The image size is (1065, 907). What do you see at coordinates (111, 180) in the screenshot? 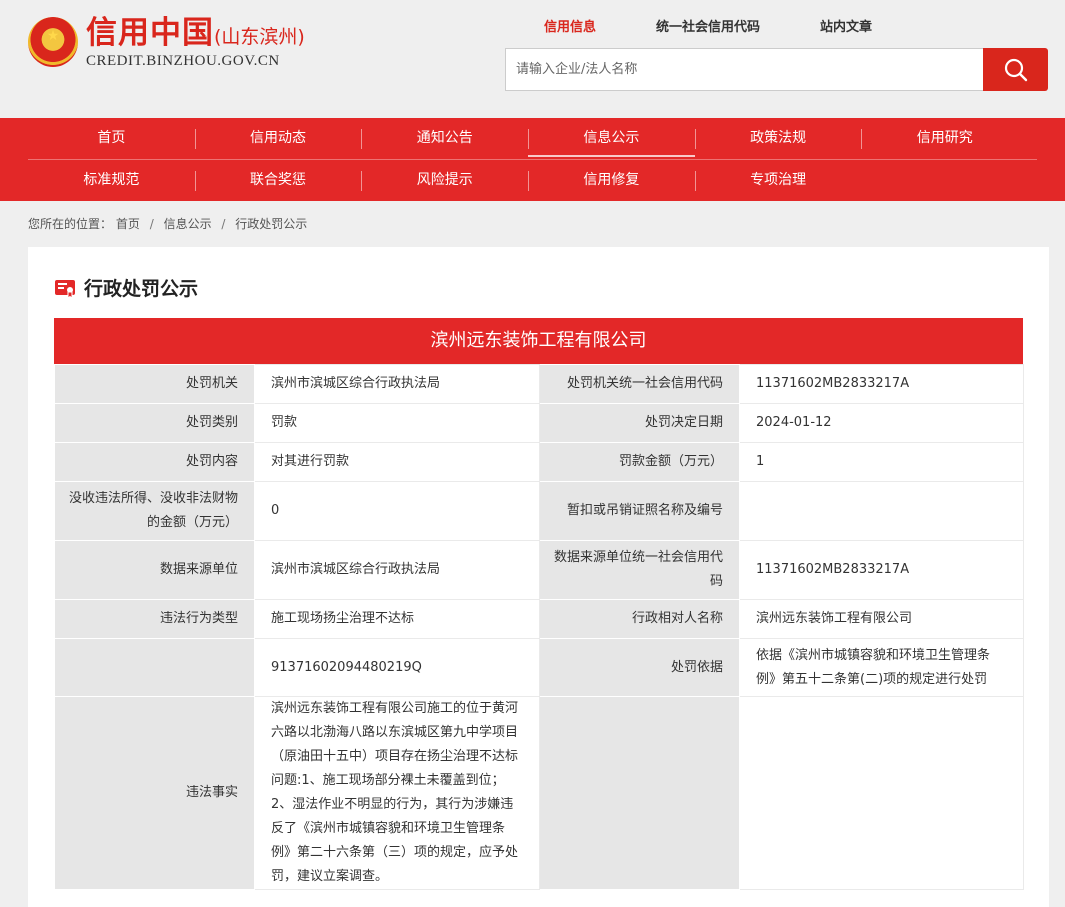
I see `nav-item-standards: 标准规范` at bounding box center [111, 180].